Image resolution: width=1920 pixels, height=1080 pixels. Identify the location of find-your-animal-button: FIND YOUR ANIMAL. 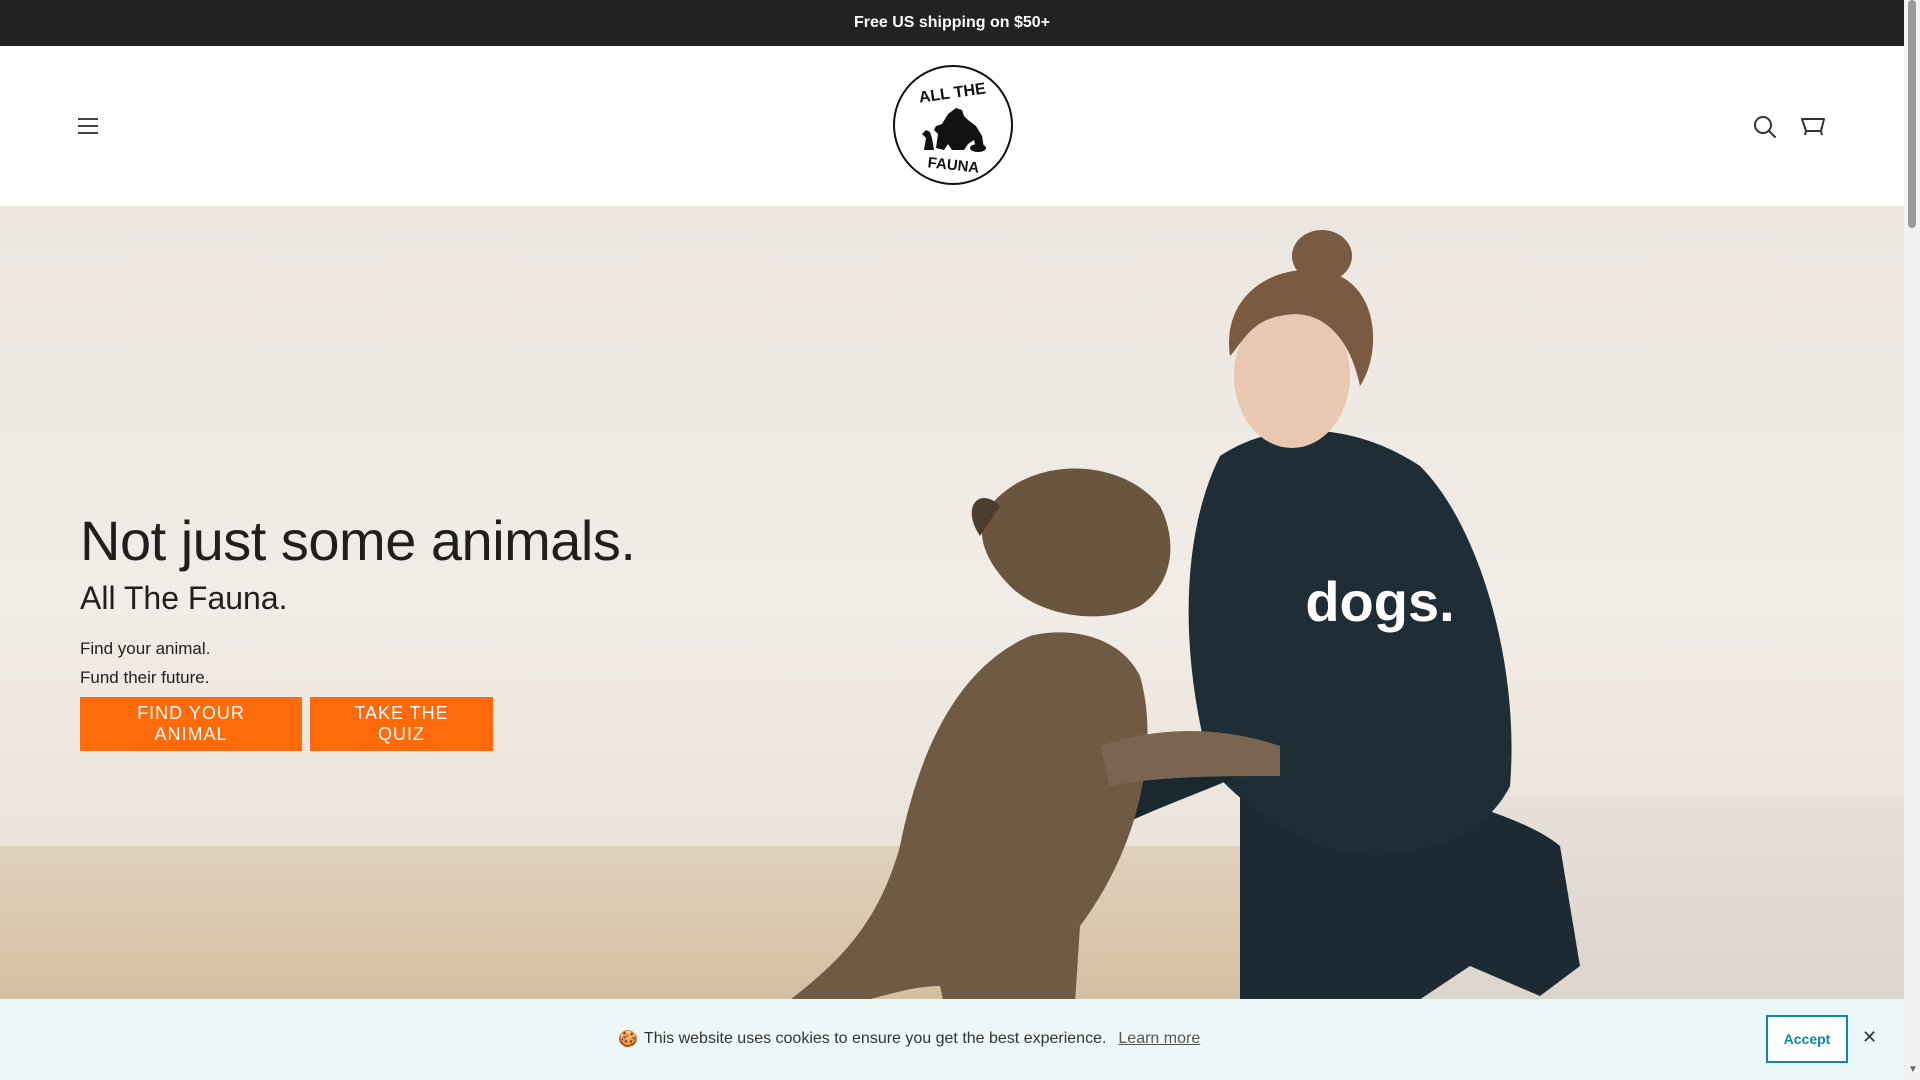
(191, 724).